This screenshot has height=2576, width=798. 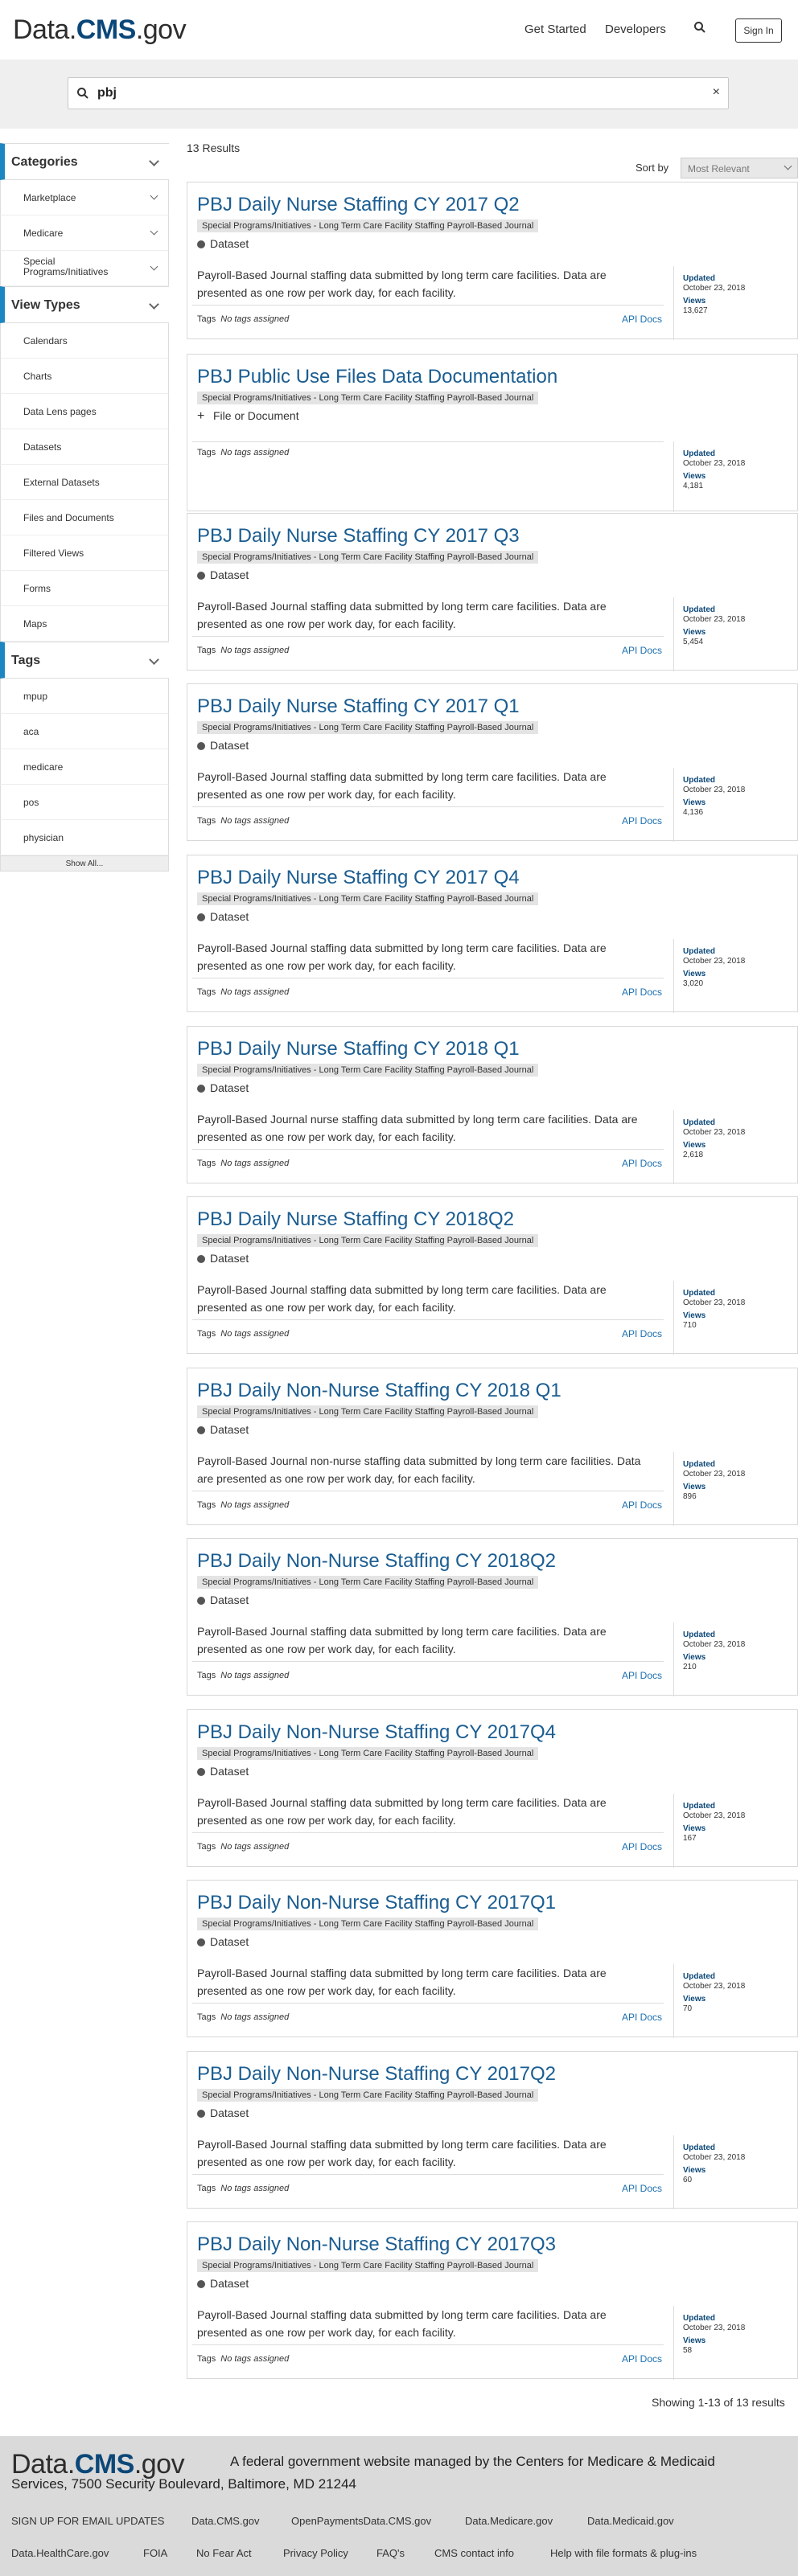 I want to click on result-title-link: PBJ Daily Non-Nurse Staffing CY 2018 Q1, so click(x=379, y=1391).